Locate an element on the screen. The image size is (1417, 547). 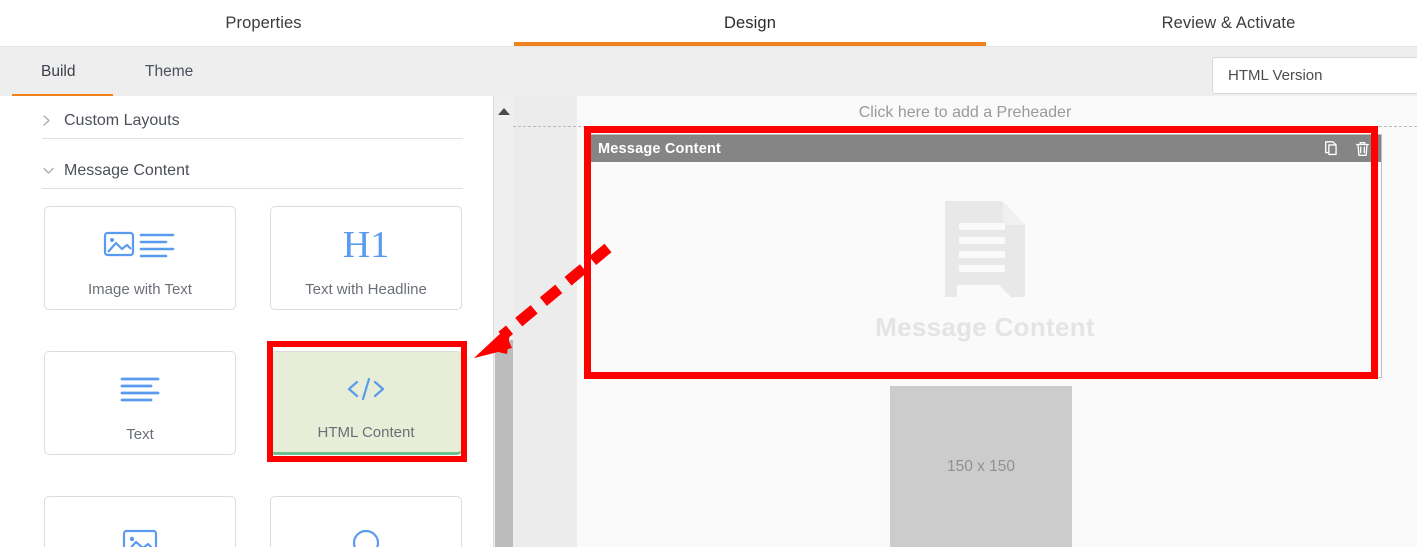
image-with-text-icon is located at coordinates (140, 244).